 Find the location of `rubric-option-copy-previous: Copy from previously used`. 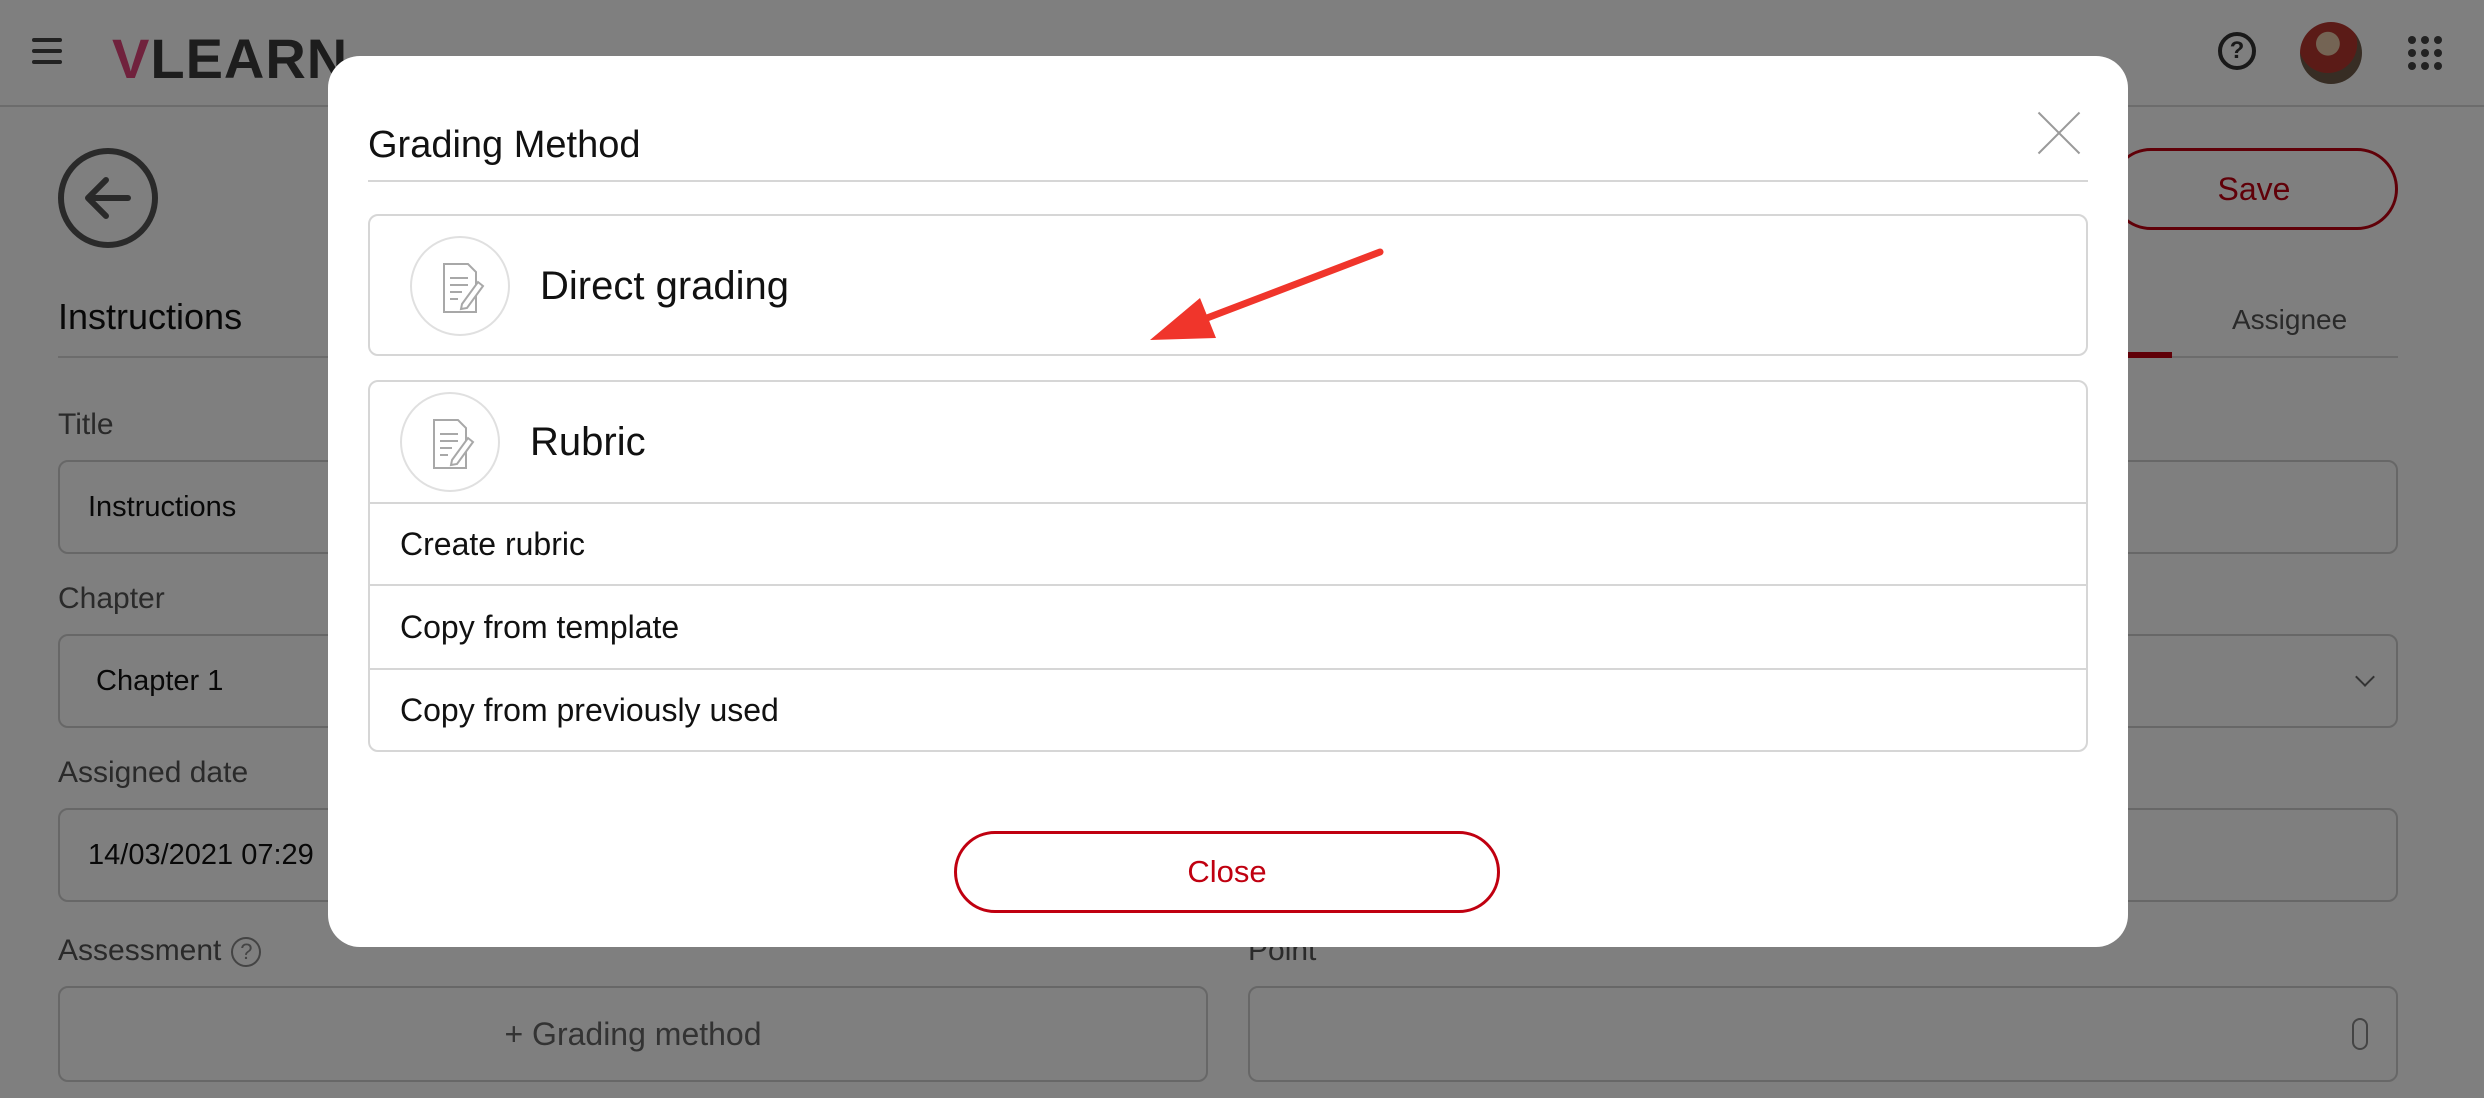

rubric-option-copy-previous: Copy from previously used is located at coordinates (1228, 709).